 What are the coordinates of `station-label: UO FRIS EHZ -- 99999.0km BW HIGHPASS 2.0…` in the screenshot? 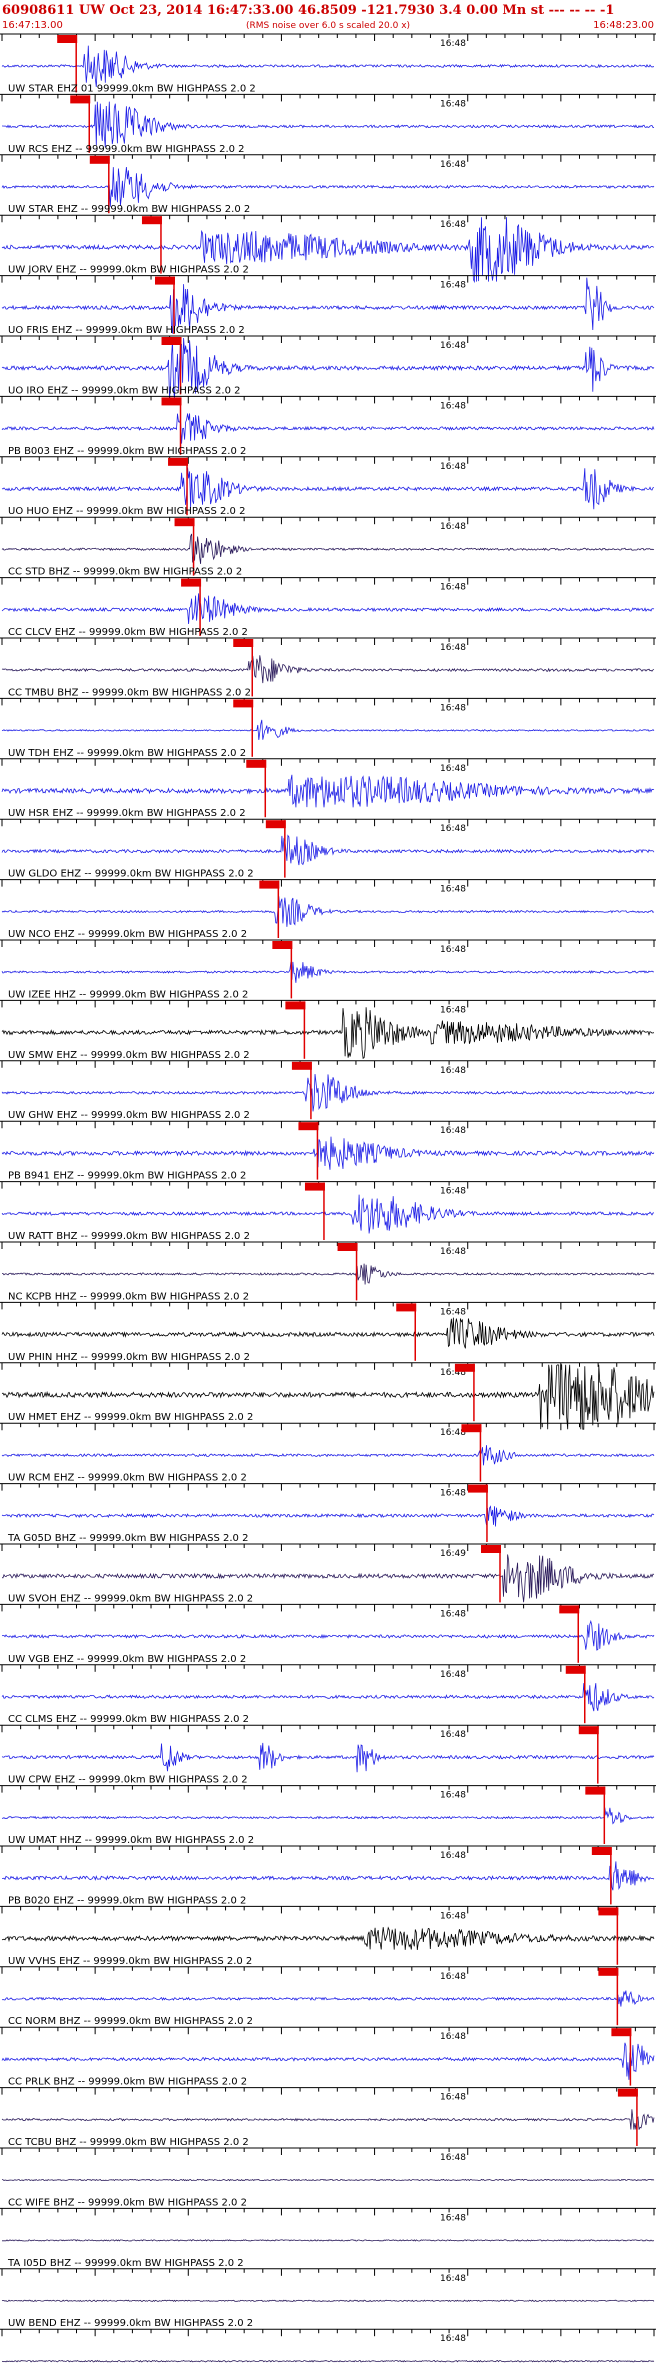 It's located at (126, 330).